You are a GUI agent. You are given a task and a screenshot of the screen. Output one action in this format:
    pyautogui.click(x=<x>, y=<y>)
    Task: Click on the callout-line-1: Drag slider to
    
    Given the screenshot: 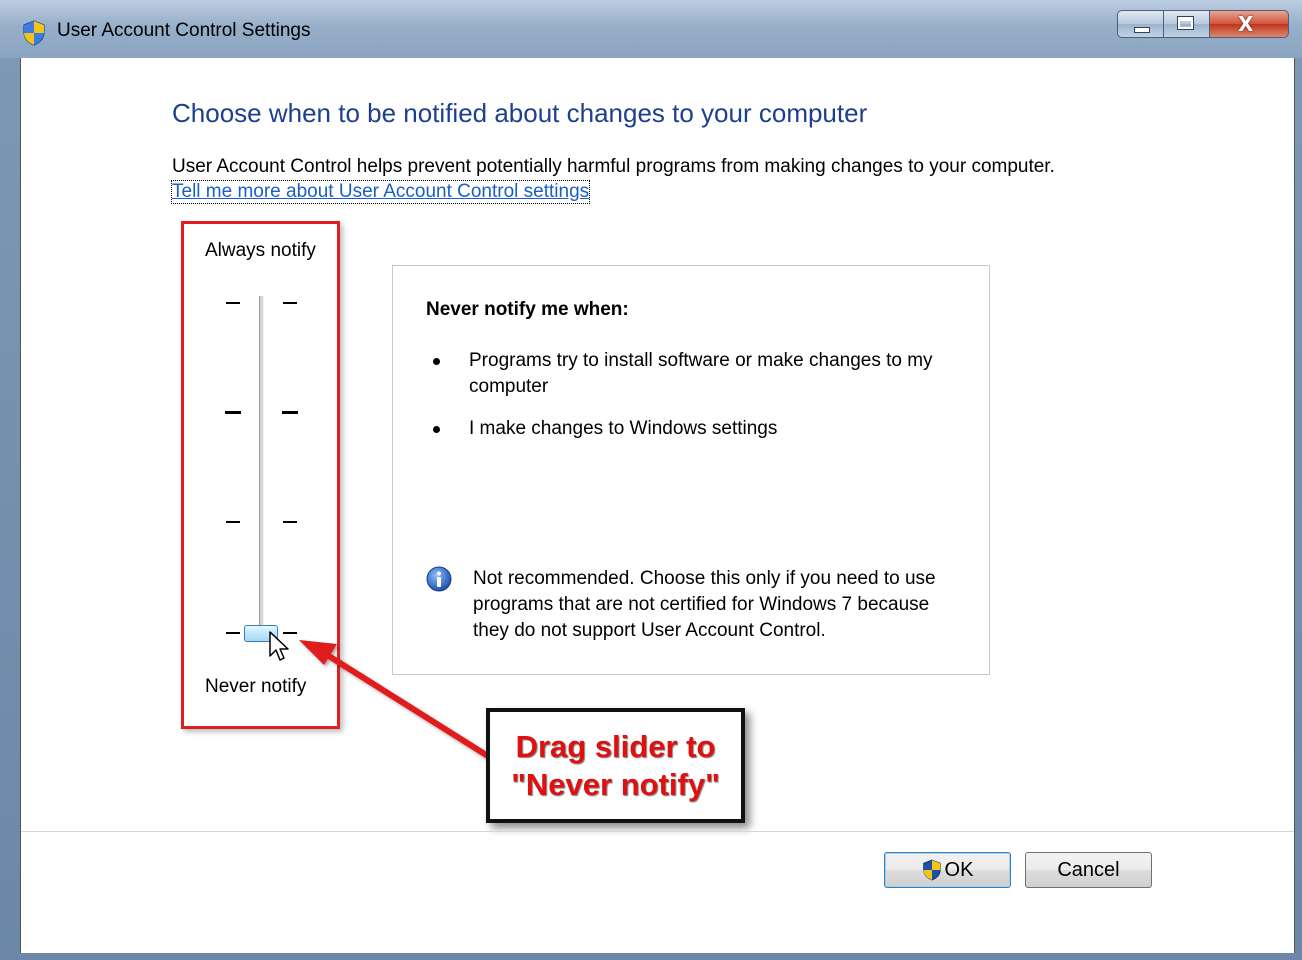 What is the action you would take?
    pyautogui.click(x=615, y=746)
    